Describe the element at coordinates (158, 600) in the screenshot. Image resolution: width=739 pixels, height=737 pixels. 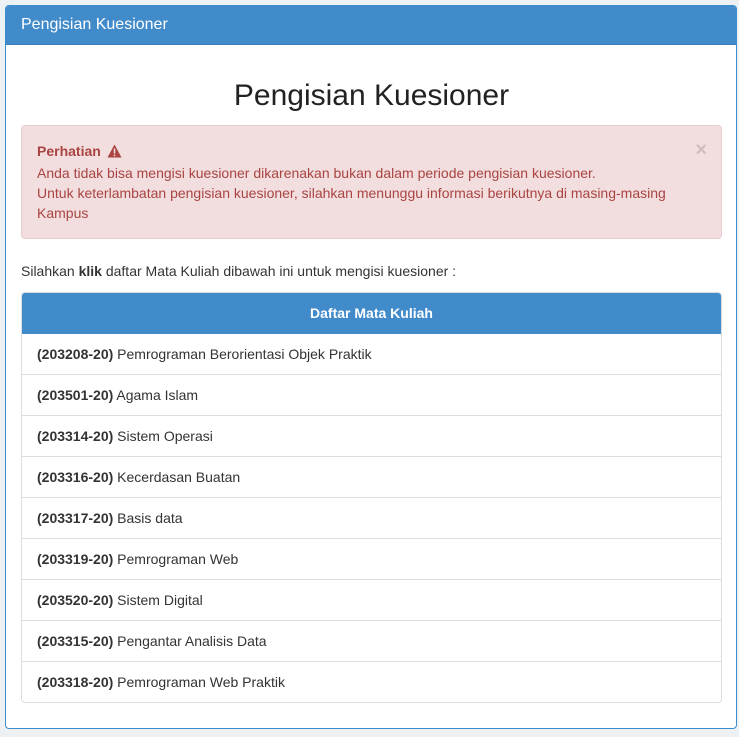
I see `course-name: Sistem Digital` at that location.